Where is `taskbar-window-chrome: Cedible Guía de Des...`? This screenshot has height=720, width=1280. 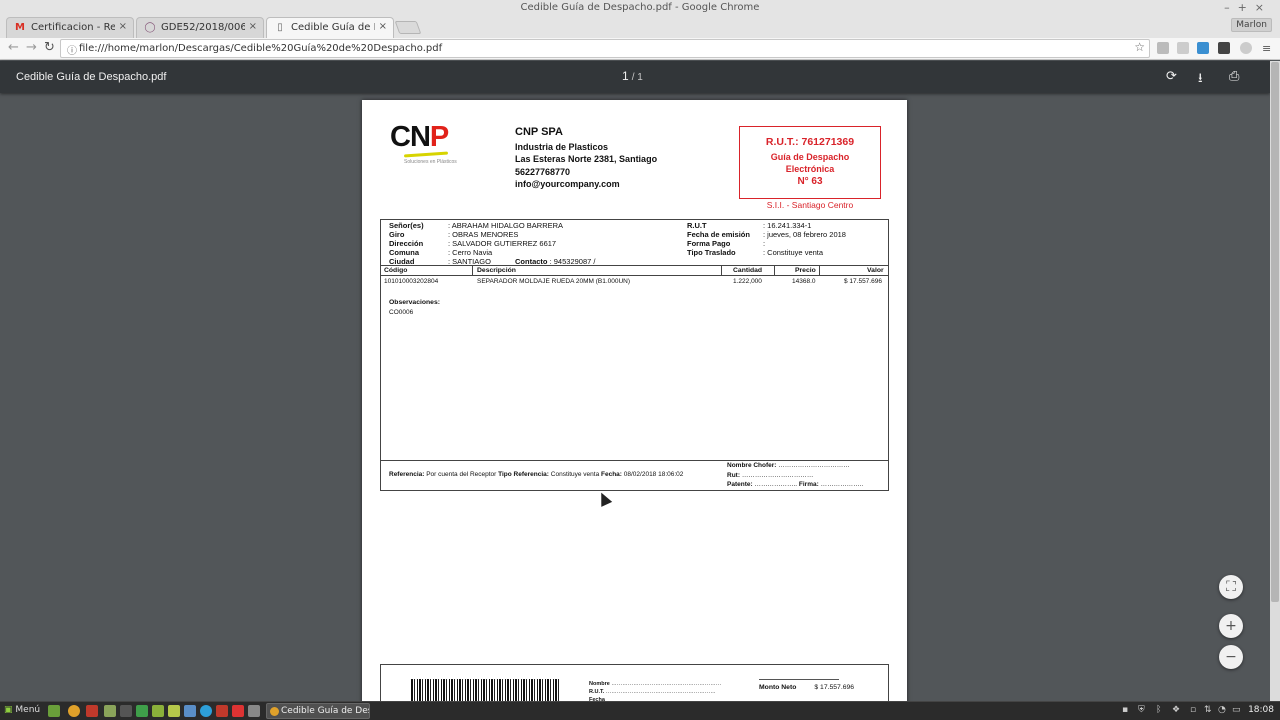
taskbar-window-chrome: Cedible Guía de Des... is located at coordinates (318, 711).